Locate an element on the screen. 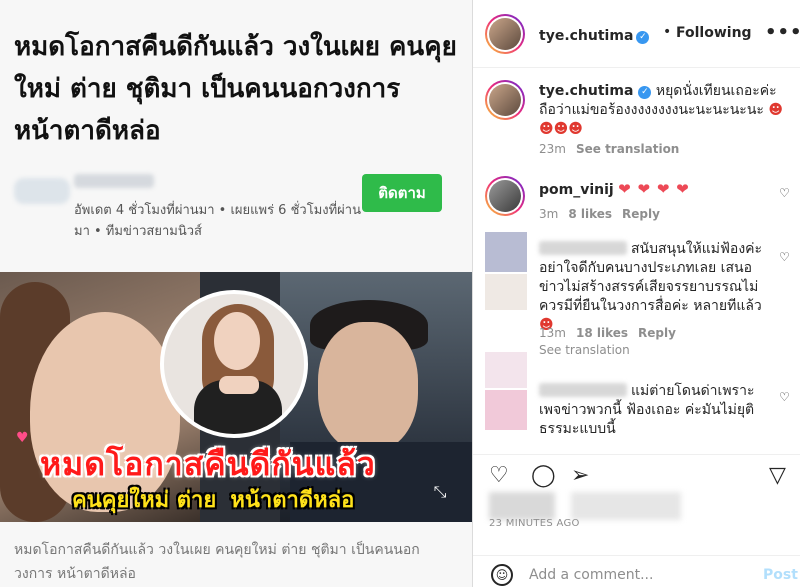 The width and height of the screenshot is (800, 587). comment-body: ❤ ❤ ❤ ❤ is located at coordinates (654, 189).